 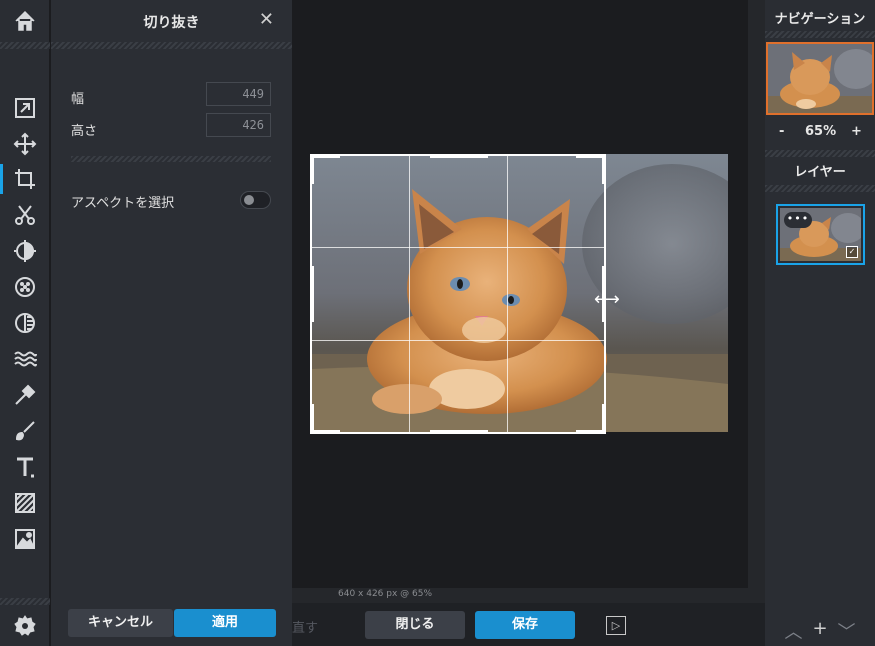 I want to click on vertical-scrollbar, so click(x=756, y=301).